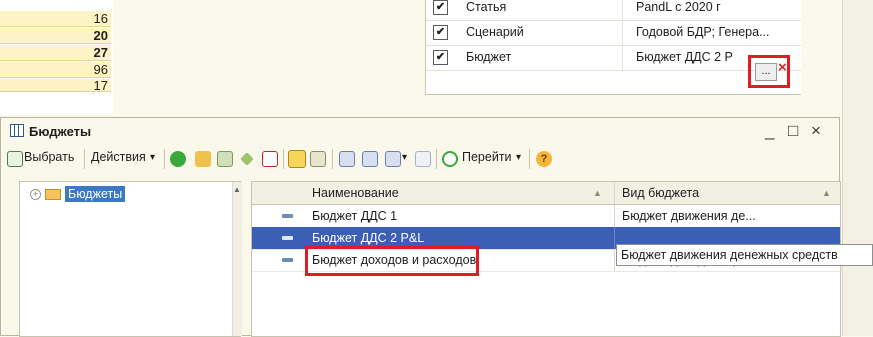 The height and width of the screenshot is (337, 873). Describe the element at coordinates (53, 194) in the screenshot. I see `folder-icon` at that location.